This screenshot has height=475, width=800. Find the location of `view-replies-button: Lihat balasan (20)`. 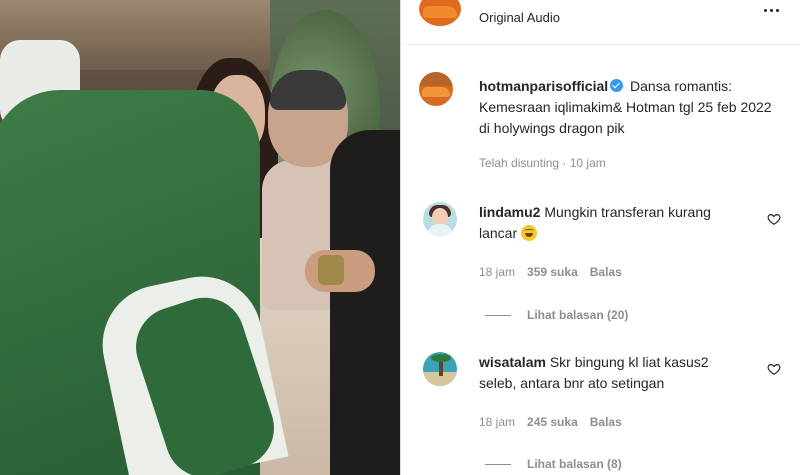

view-replies-button: Lihat balasan (20) is located at coordinates (556, 315).